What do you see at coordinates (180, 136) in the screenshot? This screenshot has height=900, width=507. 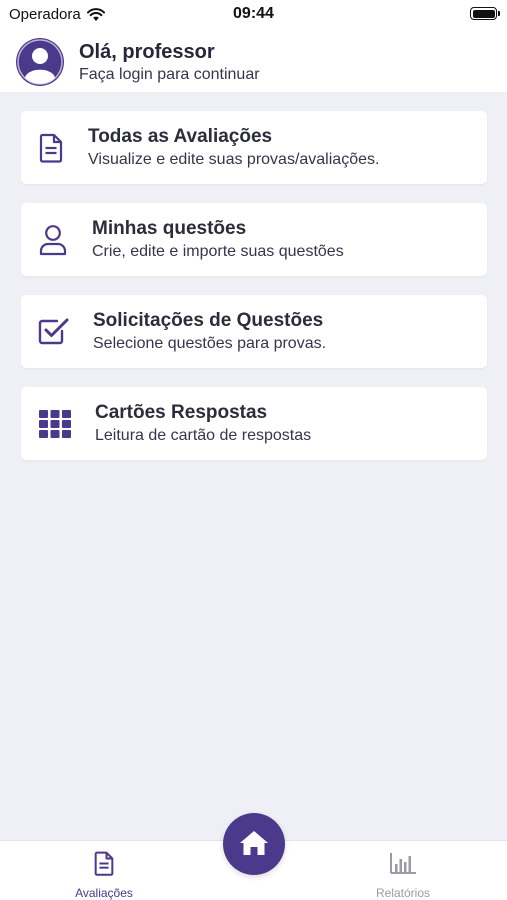 I see `card-title: Todas as Avaliações` at bounding box center [180, 136].